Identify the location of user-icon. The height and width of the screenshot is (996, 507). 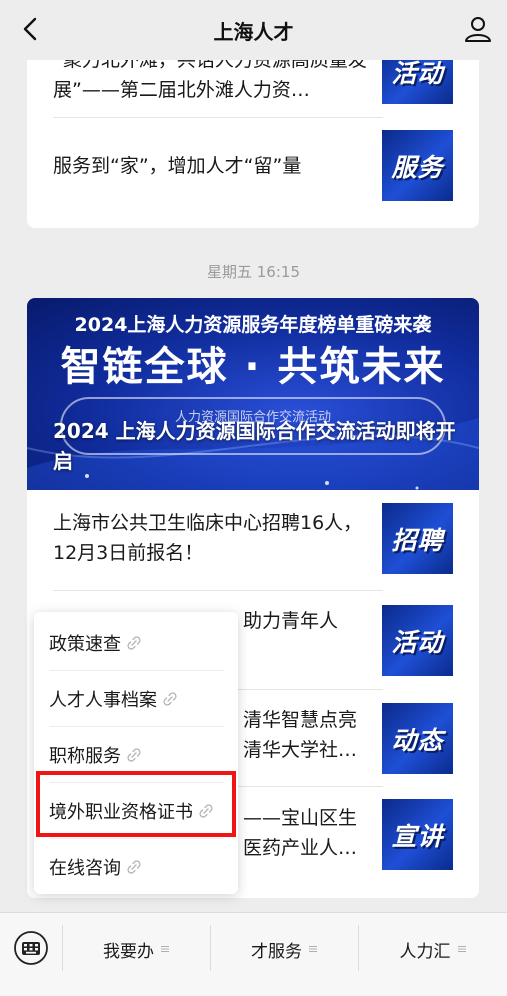
(478, 29).